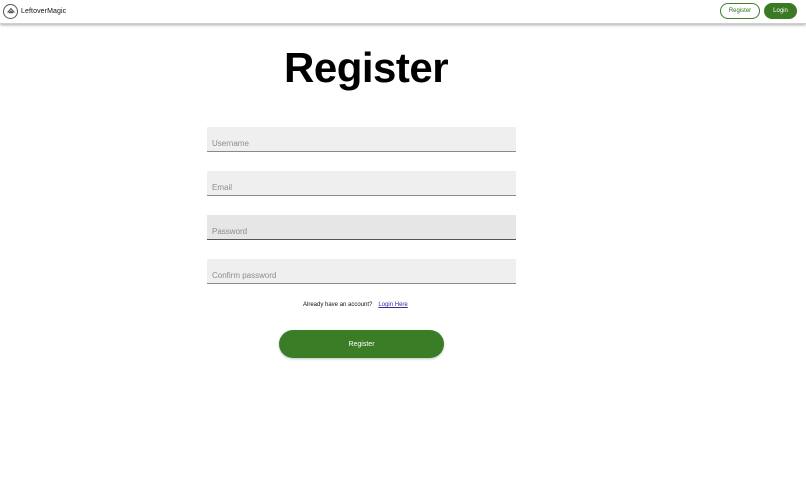  I want to click on have-account-text: Already have an account?, so click(338, 305).